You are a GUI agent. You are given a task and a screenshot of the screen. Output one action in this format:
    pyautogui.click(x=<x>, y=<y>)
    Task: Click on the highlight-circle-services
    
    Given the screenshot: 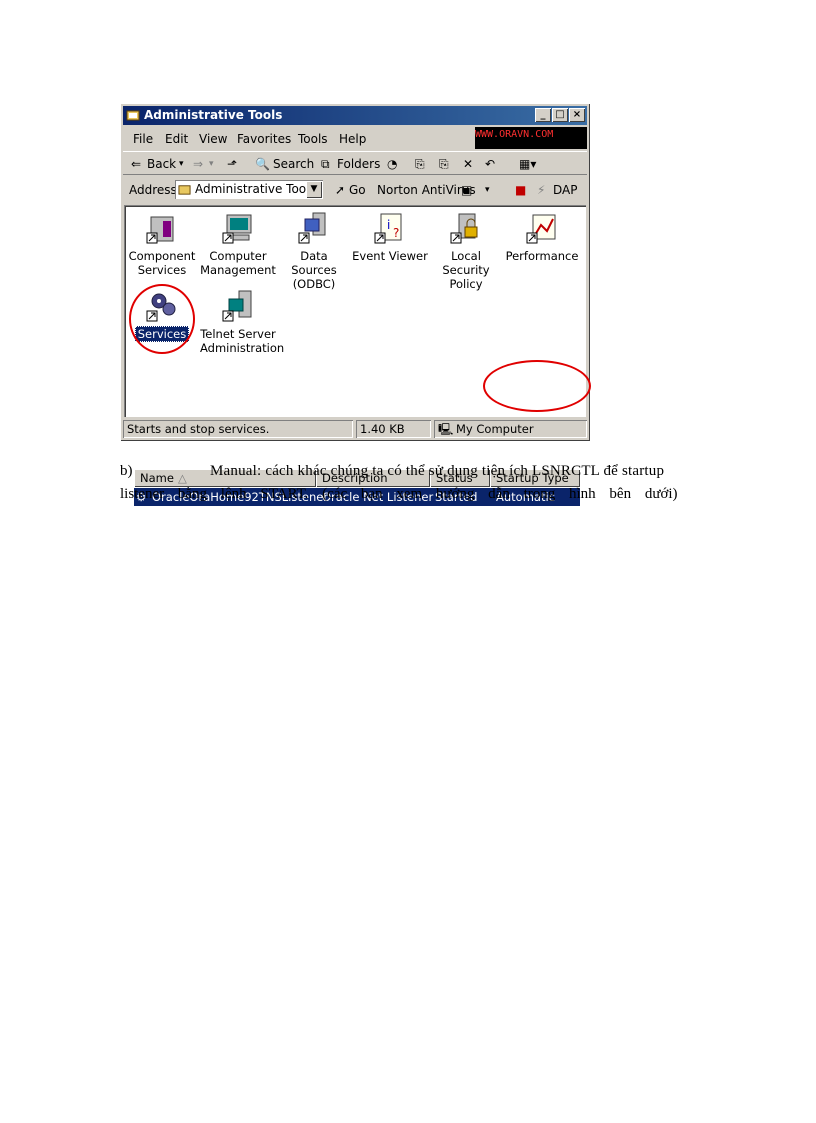 What is the action you would take?
    pyautogui.click(x=162, y=319)
    